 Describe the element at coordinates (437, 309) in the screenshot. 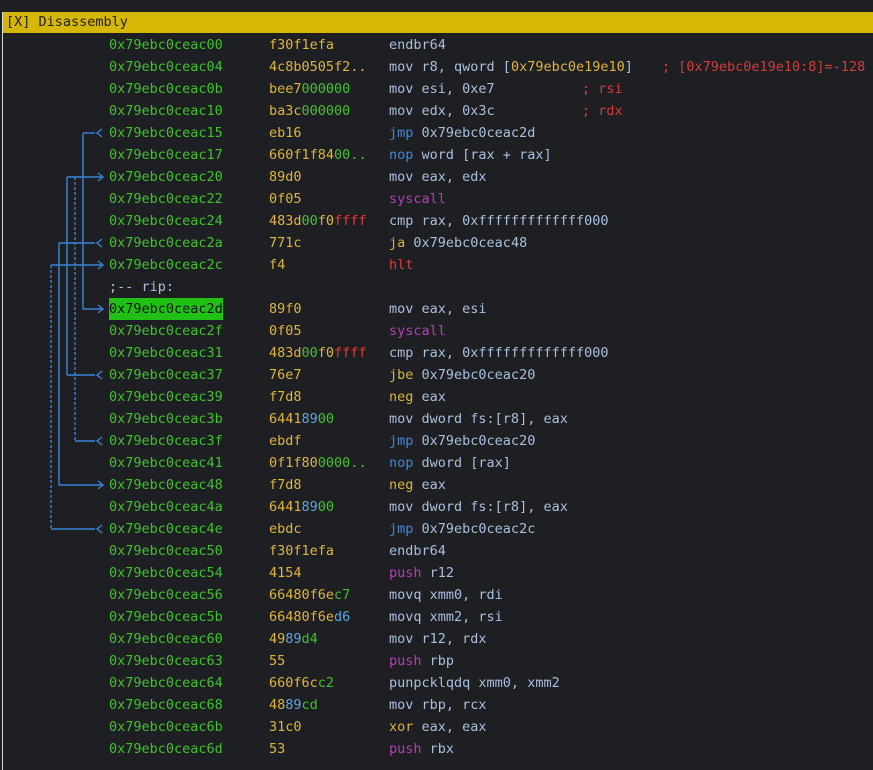

I see `instruction-row: 0x79ebc0ceac2d 89f0 mov eax, esi` at that location.